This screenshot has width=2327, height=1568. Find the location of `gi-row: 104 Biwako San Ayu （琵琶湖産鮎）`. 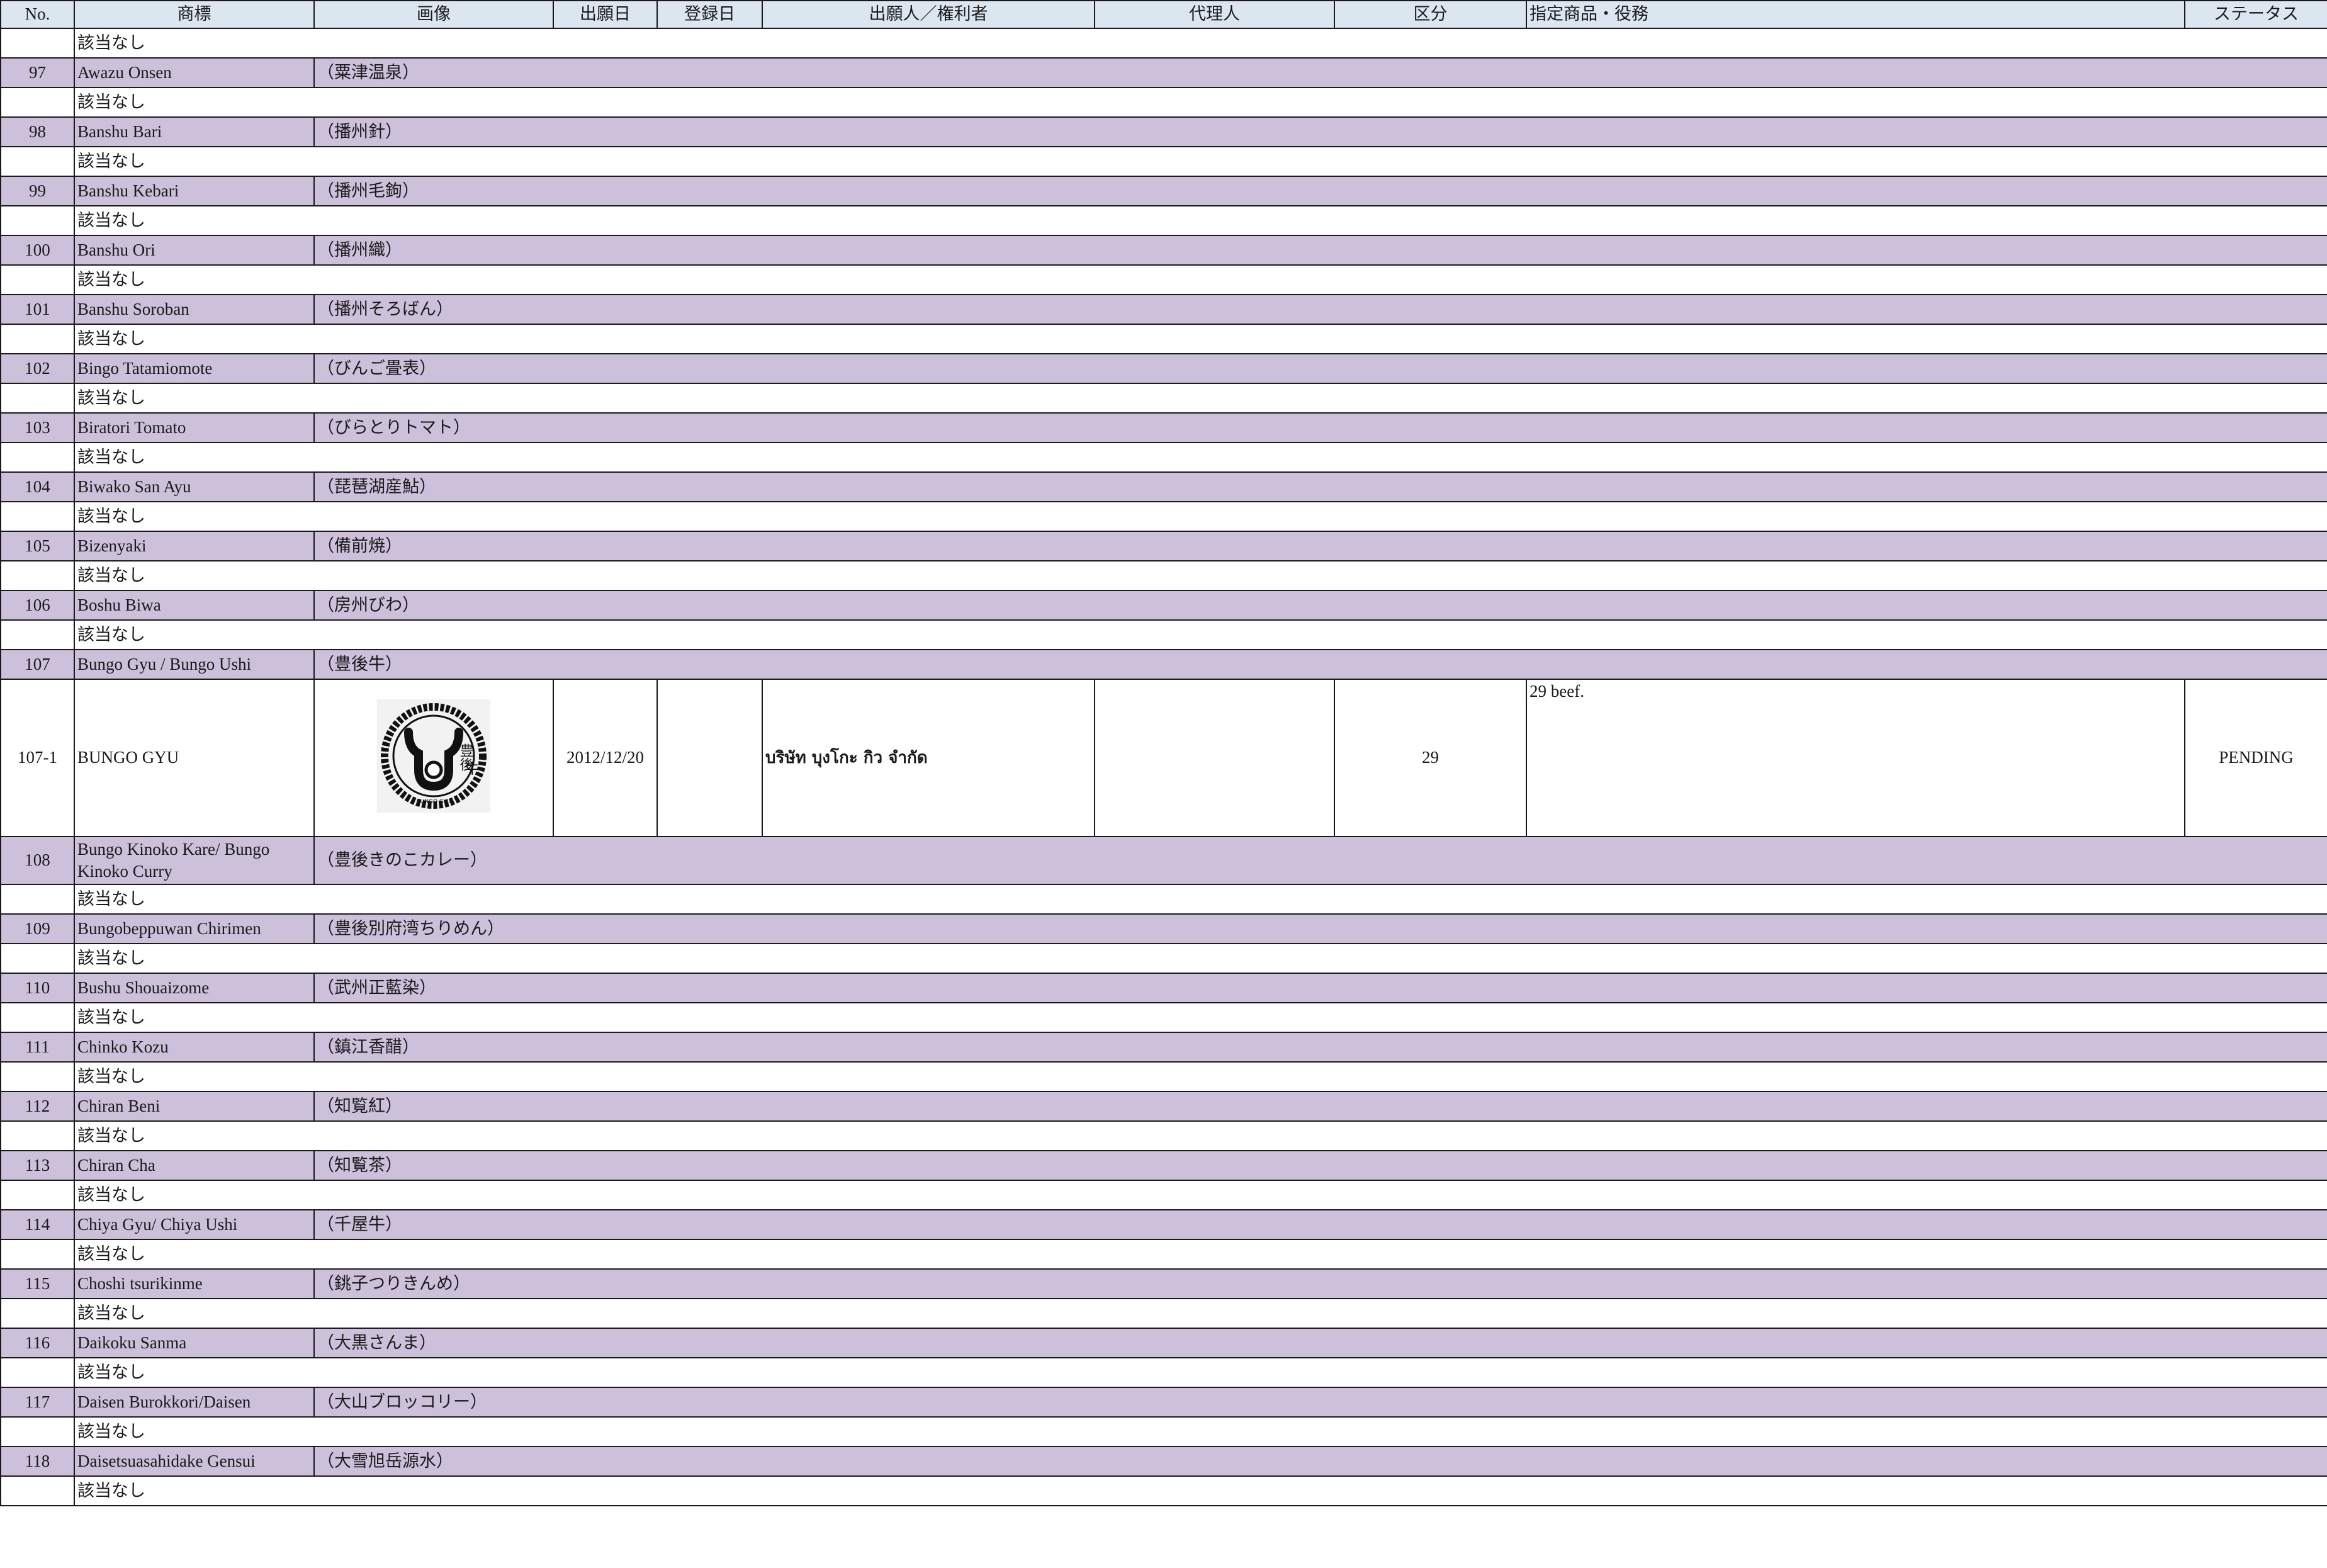

gi-row: 104 Biwako San Ayu （琵琶湖産鮎） is located at coordinates (1163, 486).